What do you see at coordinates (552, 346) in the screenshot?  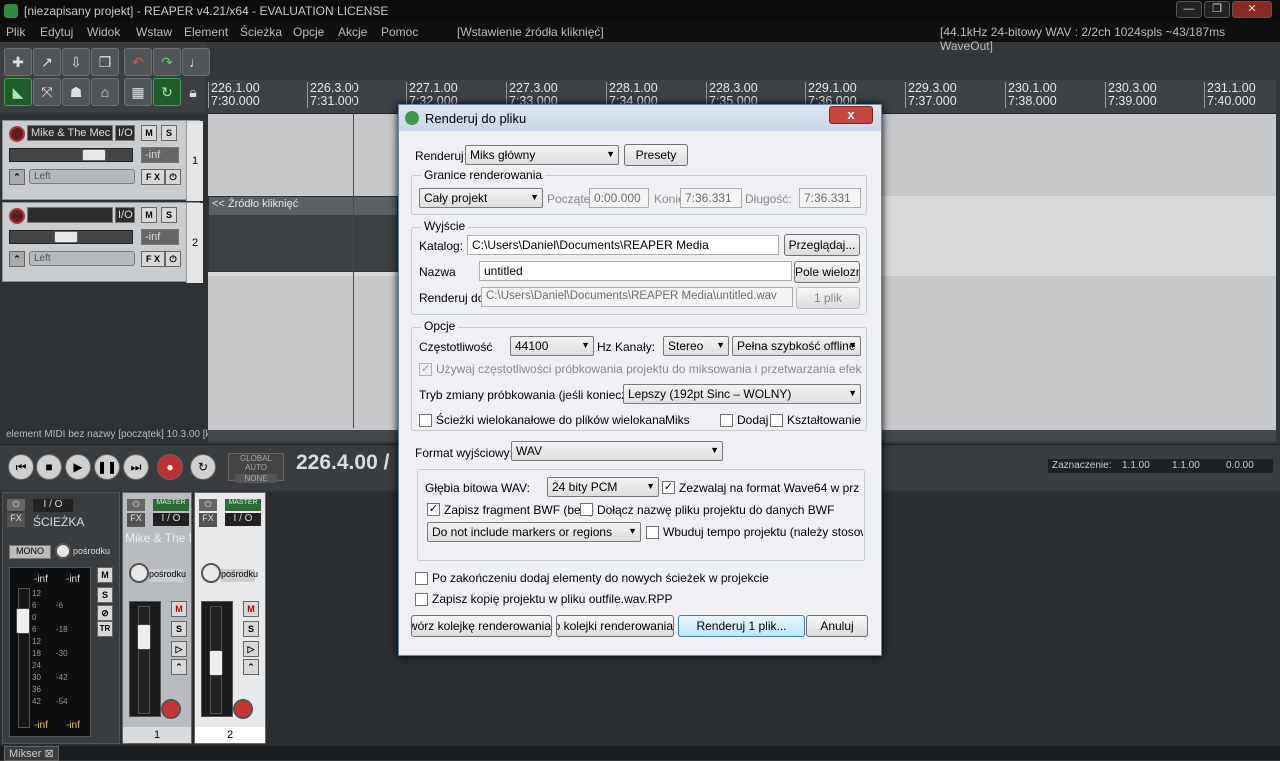 I see `sample-rate-select: 44100` at bounding box center [552, 346].